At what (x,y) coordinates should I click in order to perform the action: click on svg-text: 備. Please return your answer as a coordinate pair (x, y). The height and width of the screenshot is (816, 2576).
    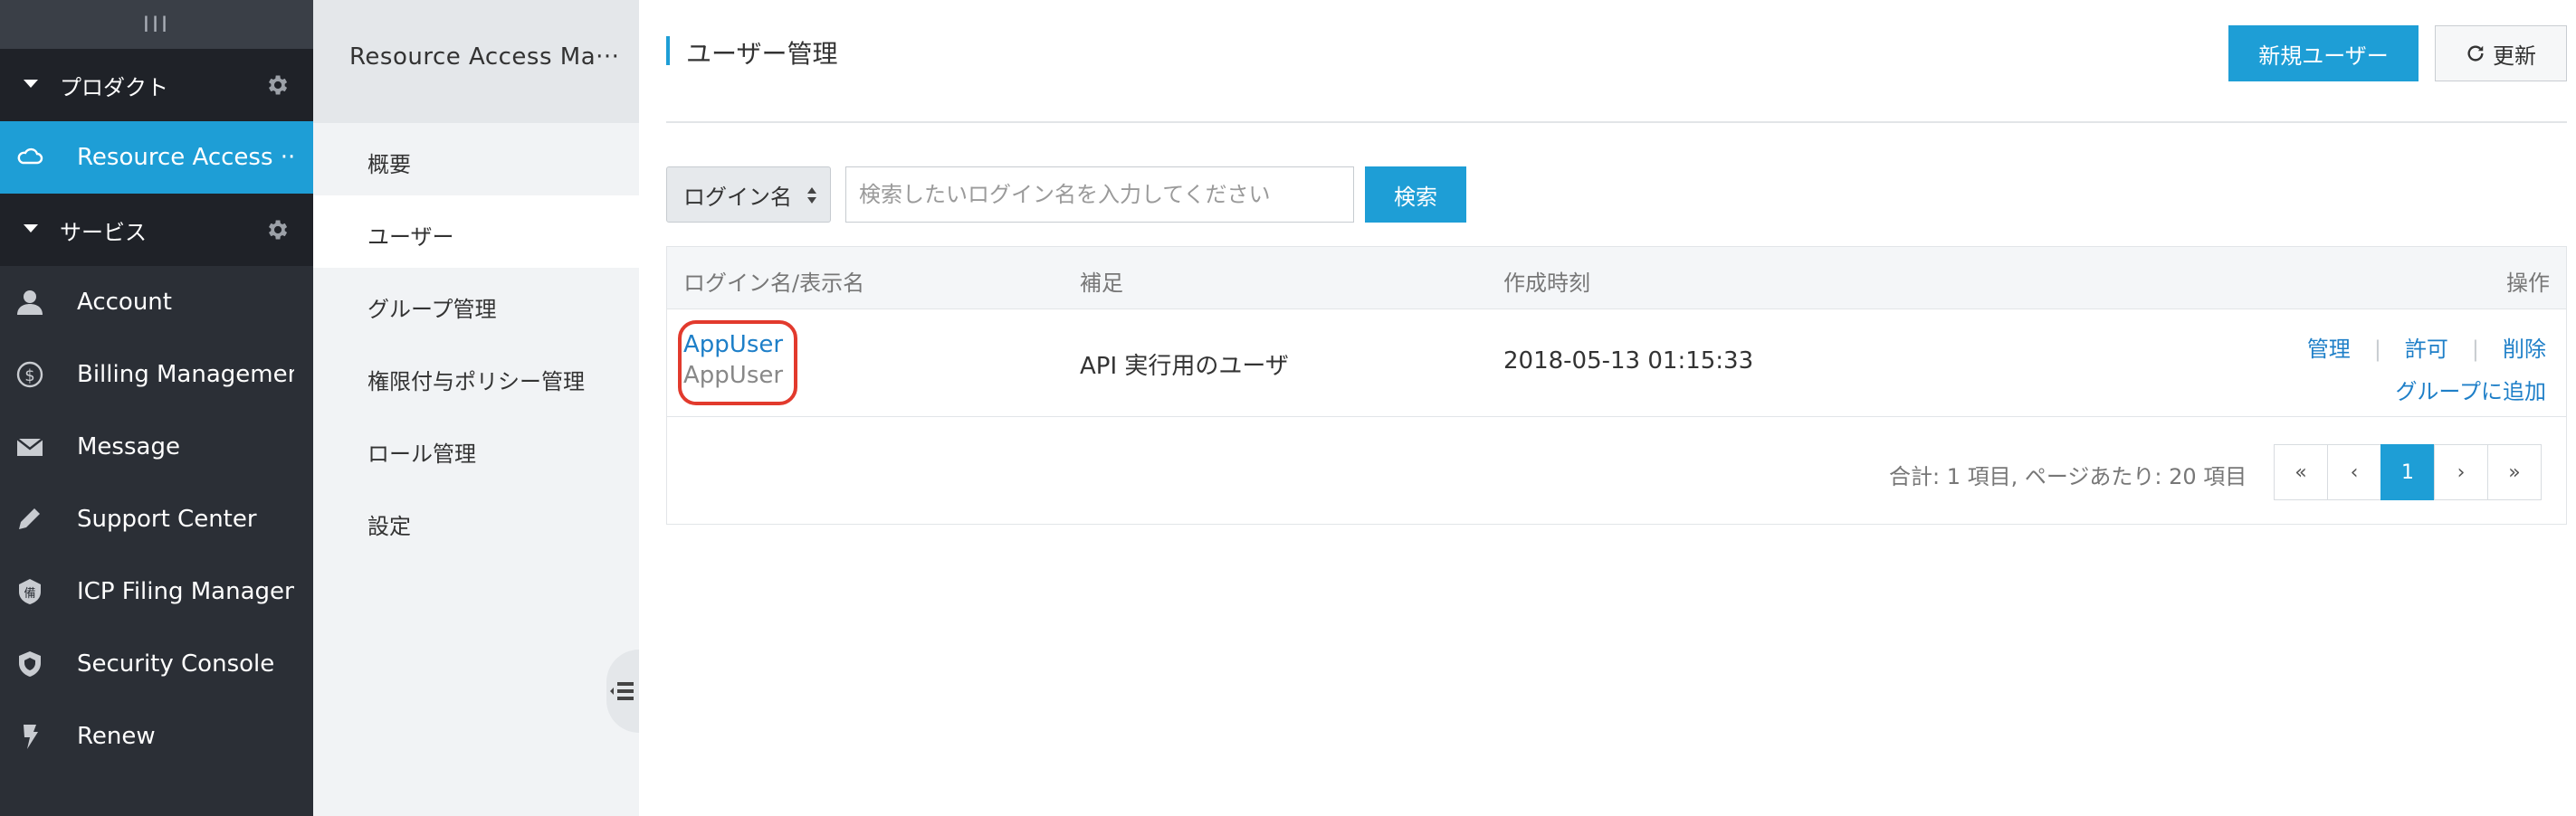
    Looking at the image, I should click on (30, 593).